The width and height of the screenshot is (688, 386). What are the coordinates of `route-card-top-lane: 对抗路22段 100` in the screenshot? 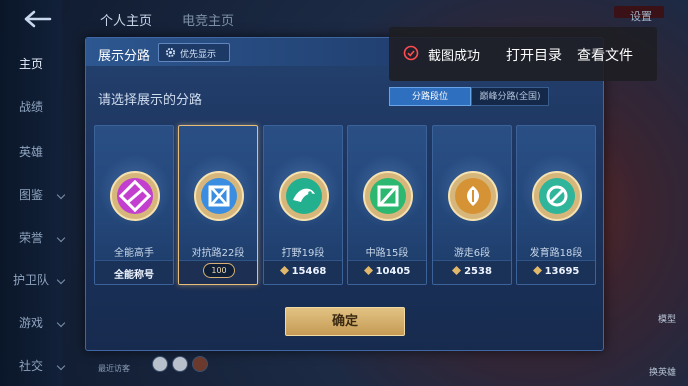 It's located at (218, 205).